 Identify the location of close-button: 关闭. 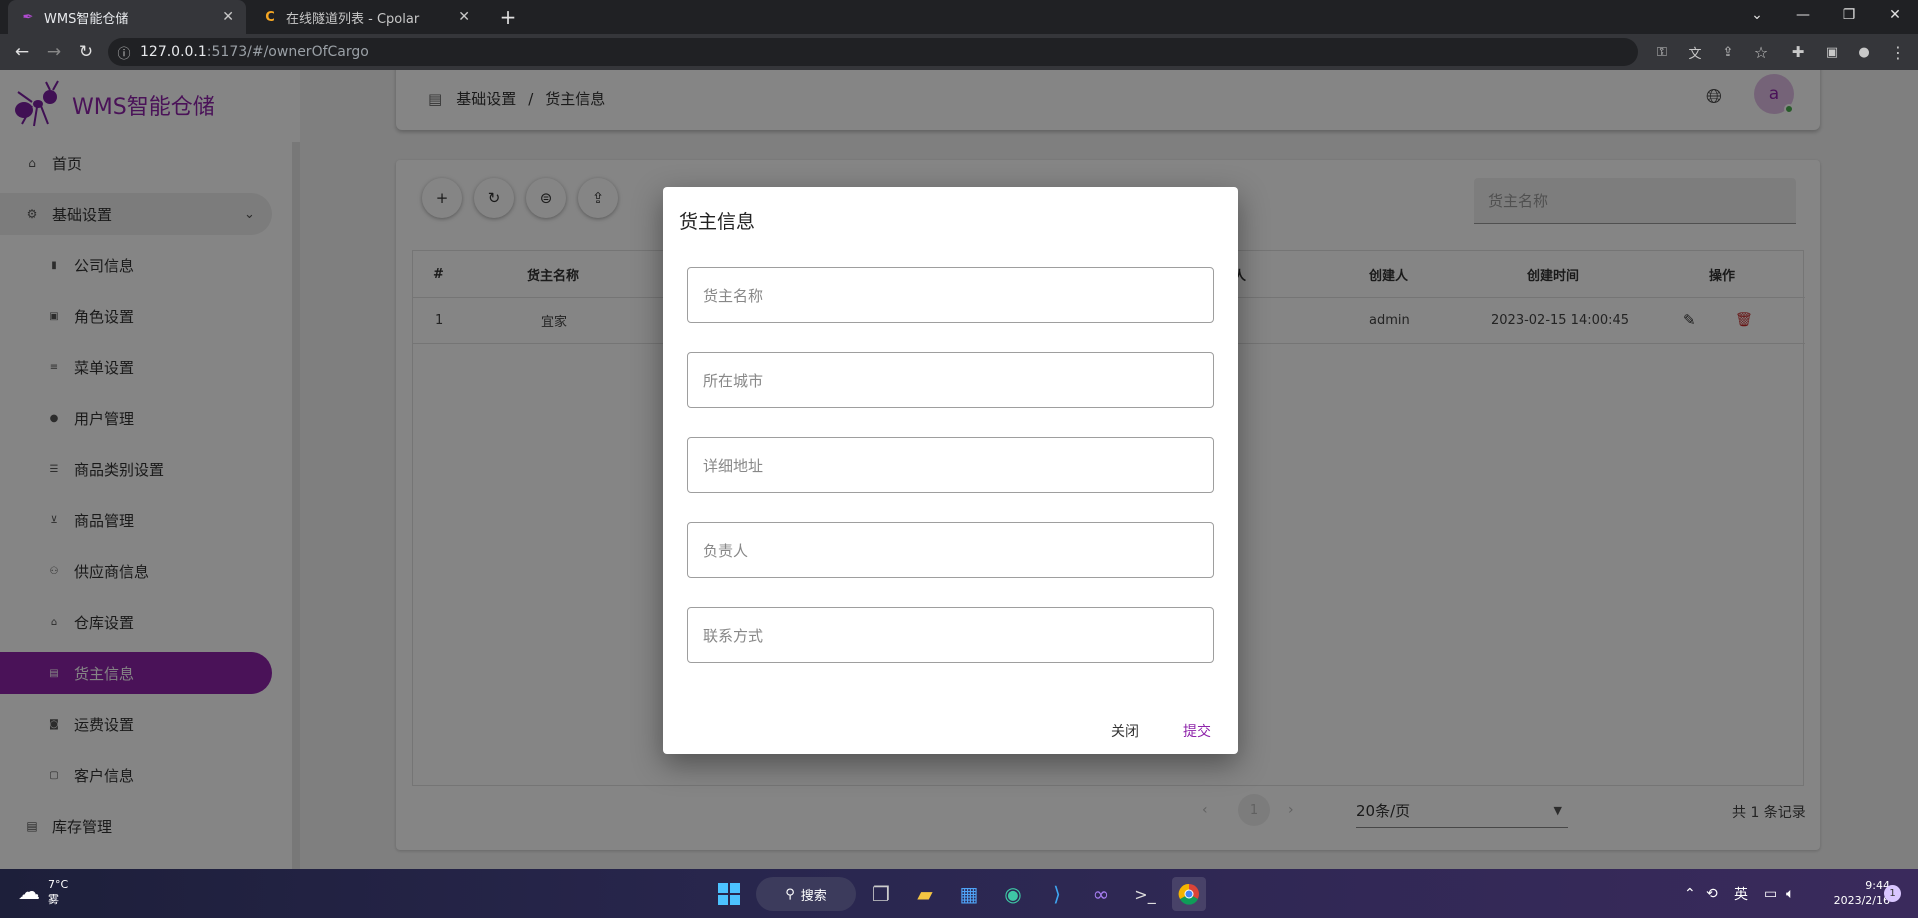
(1125, 731).